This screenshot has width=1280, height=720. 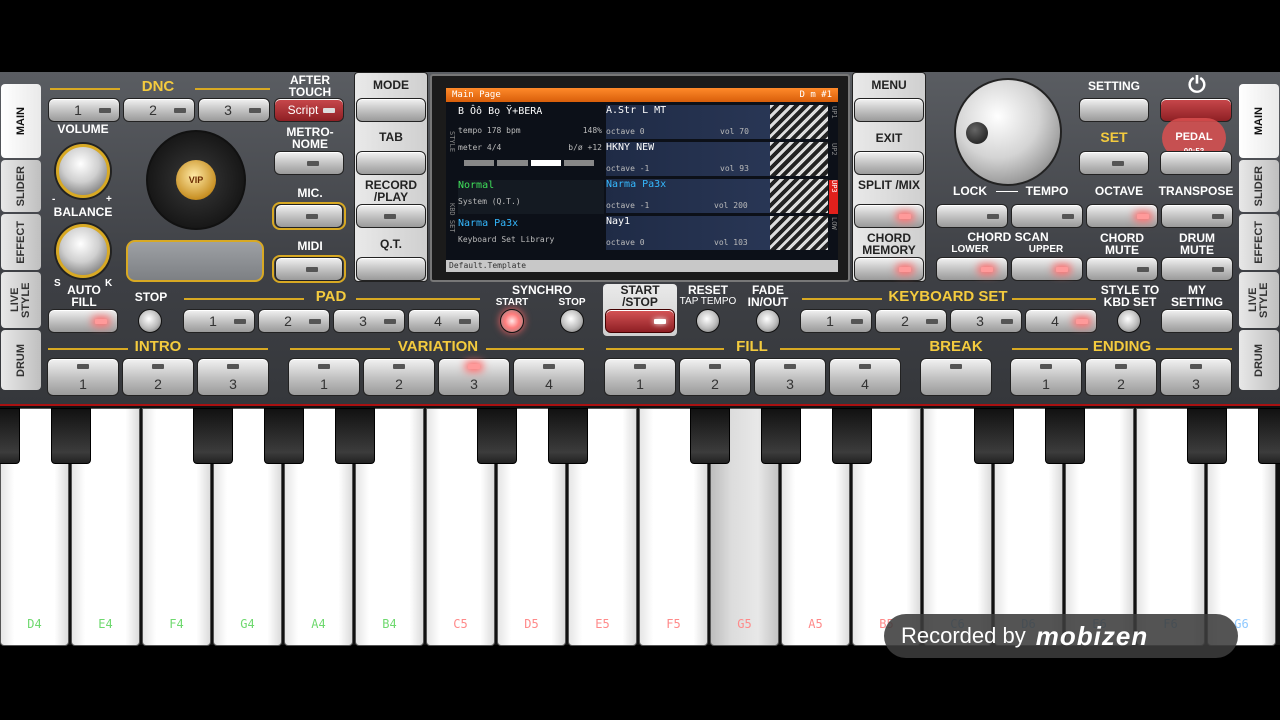 I want to click on stop-button, so click(x=150, y=321).